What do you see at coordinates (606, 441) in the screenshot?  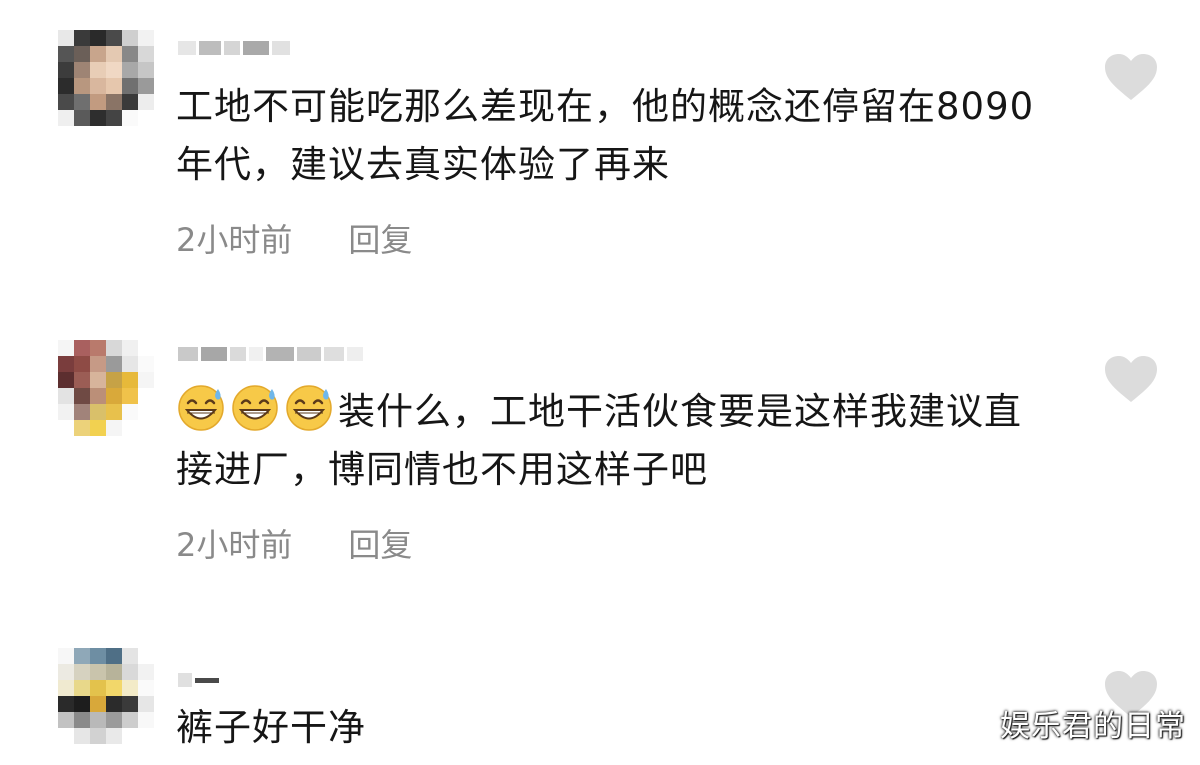 I see `comment-text: 装什么，工地干活伙食要是这样我建议直接进厂，博同情也不用这样子吧` at bounding box center [606, 441].